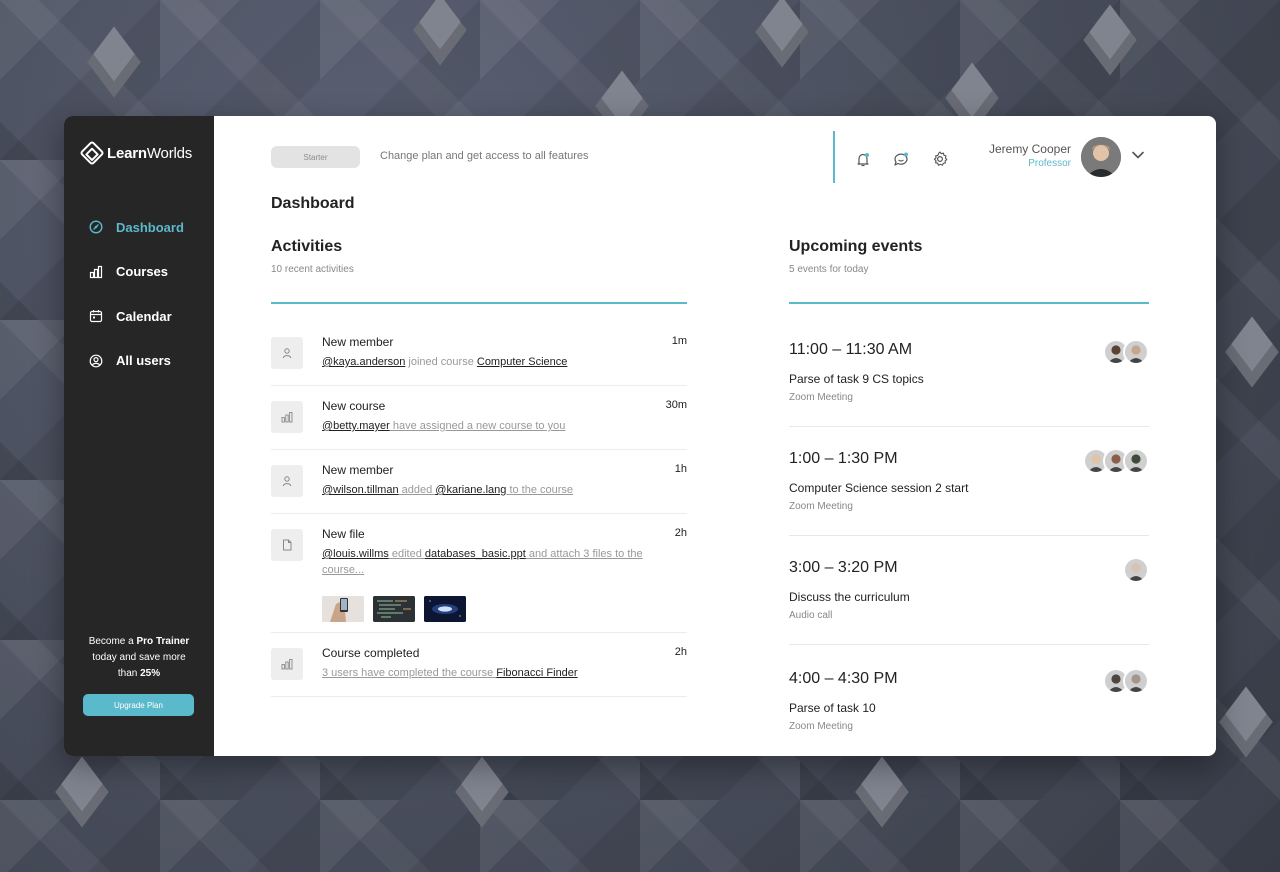 The width and height of the screenshot is (1280, 872). What do you see at coordinates (901, 159) in the screenshot?
I see `chat-icon` at bounding box center [901, 159].